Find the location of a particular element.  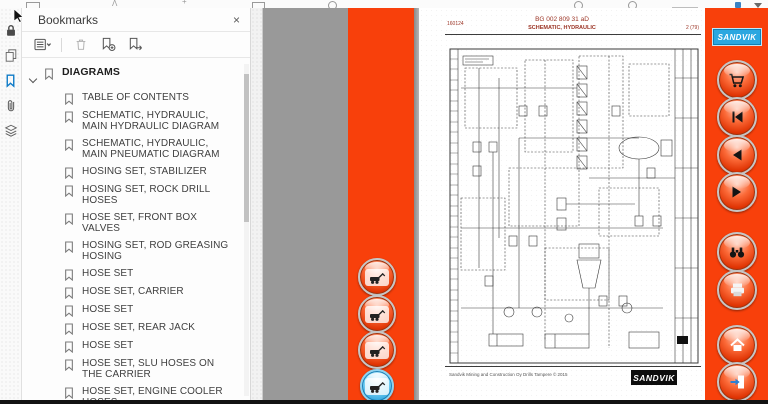

doc-page-indicator: 2 (79) is located at coordinates (692, 28).